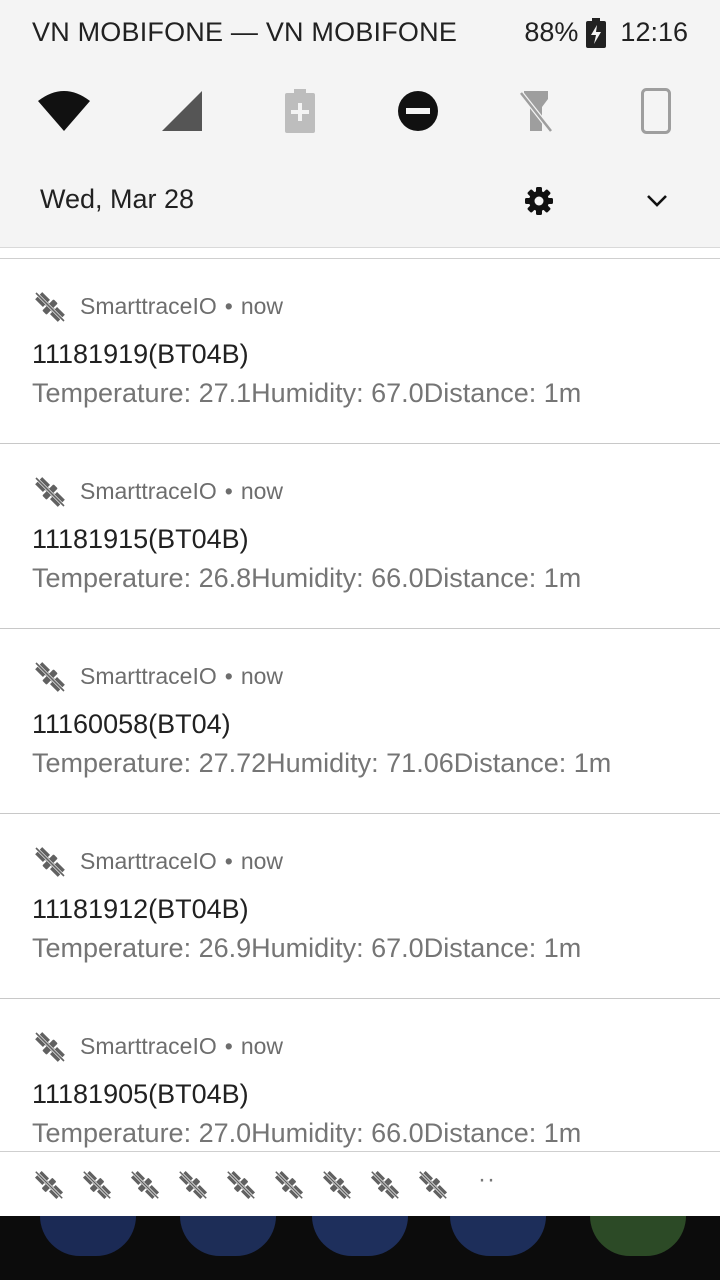  What do you see at coordinates (551, 32) in the screenshot?
I see `battery-percent: 88%` at bounding box center [551, 32].